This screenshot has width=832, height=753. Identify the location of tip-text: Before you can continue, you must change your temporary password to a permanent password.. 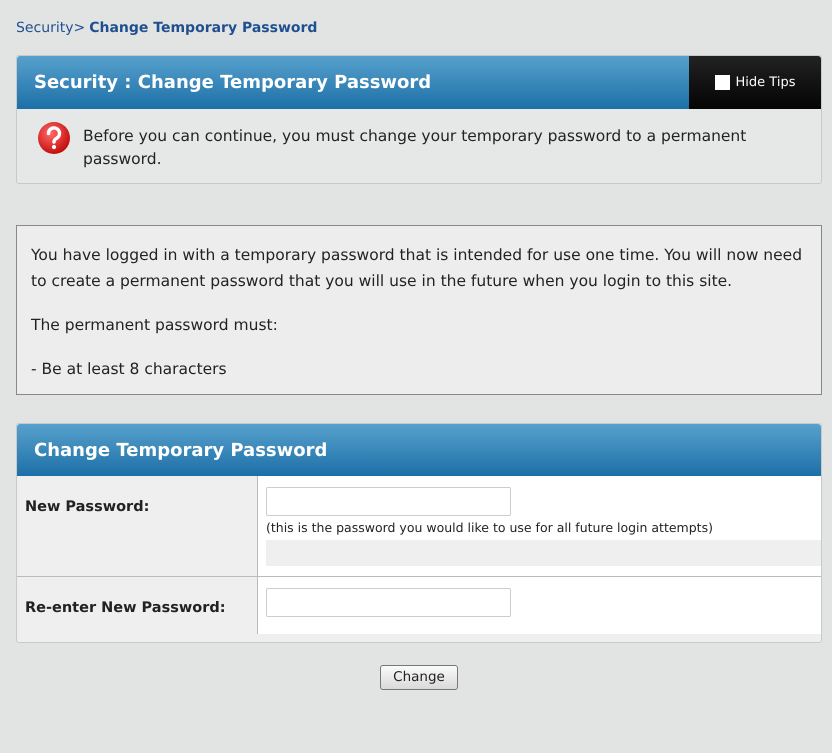
(415, 148).